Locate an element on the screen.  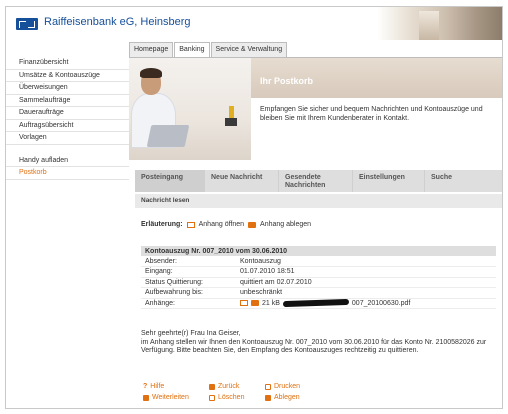
attachment-row: Anhänge: 21 kB 007_20100630.pdf is located at coordinates (318, 303).